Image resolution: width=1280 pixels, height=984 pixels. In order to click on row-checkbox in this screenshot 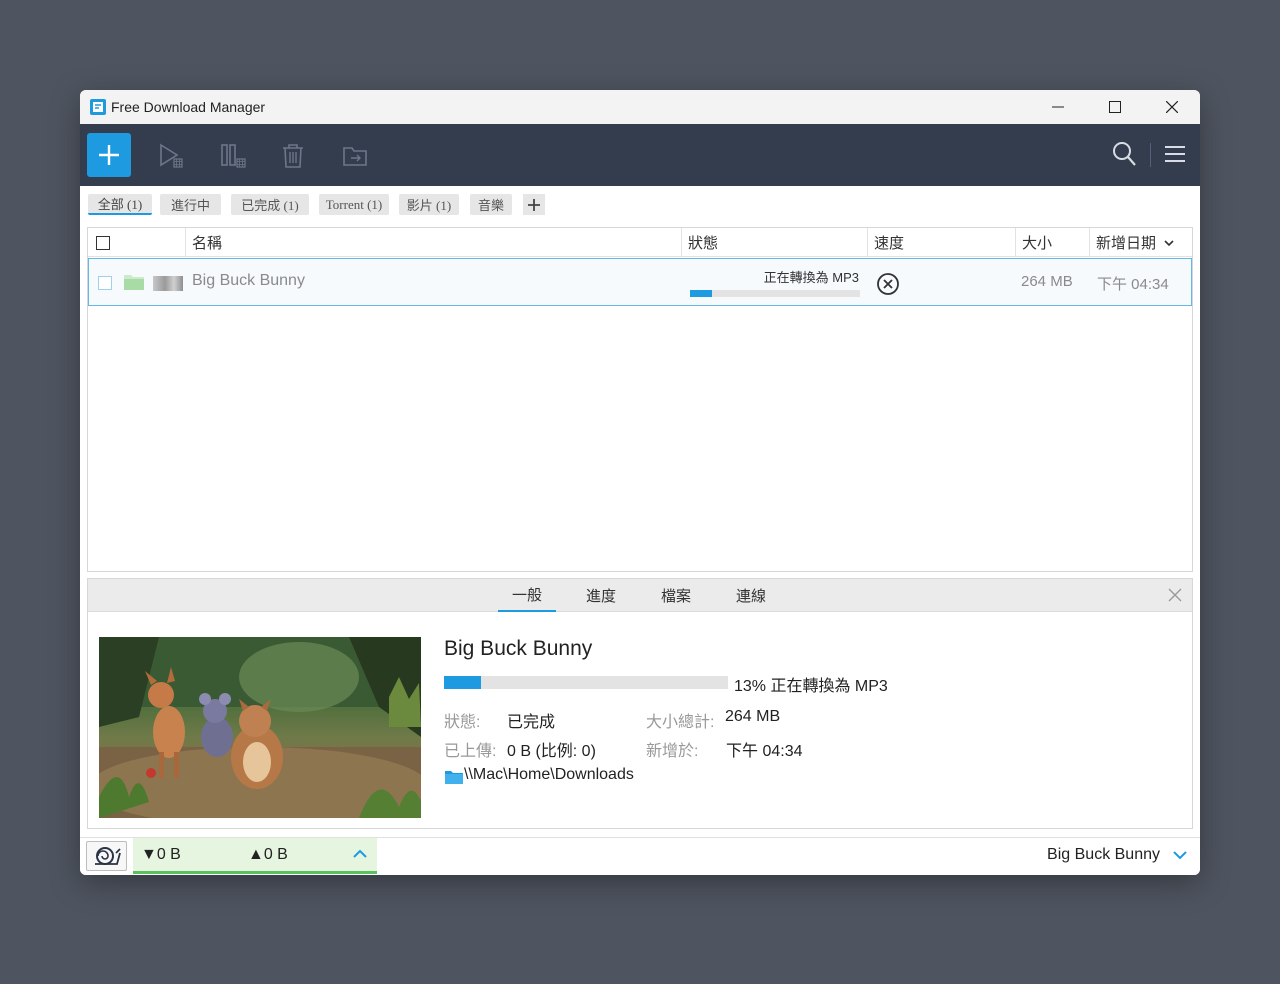, I will do `click(105, 283)`.